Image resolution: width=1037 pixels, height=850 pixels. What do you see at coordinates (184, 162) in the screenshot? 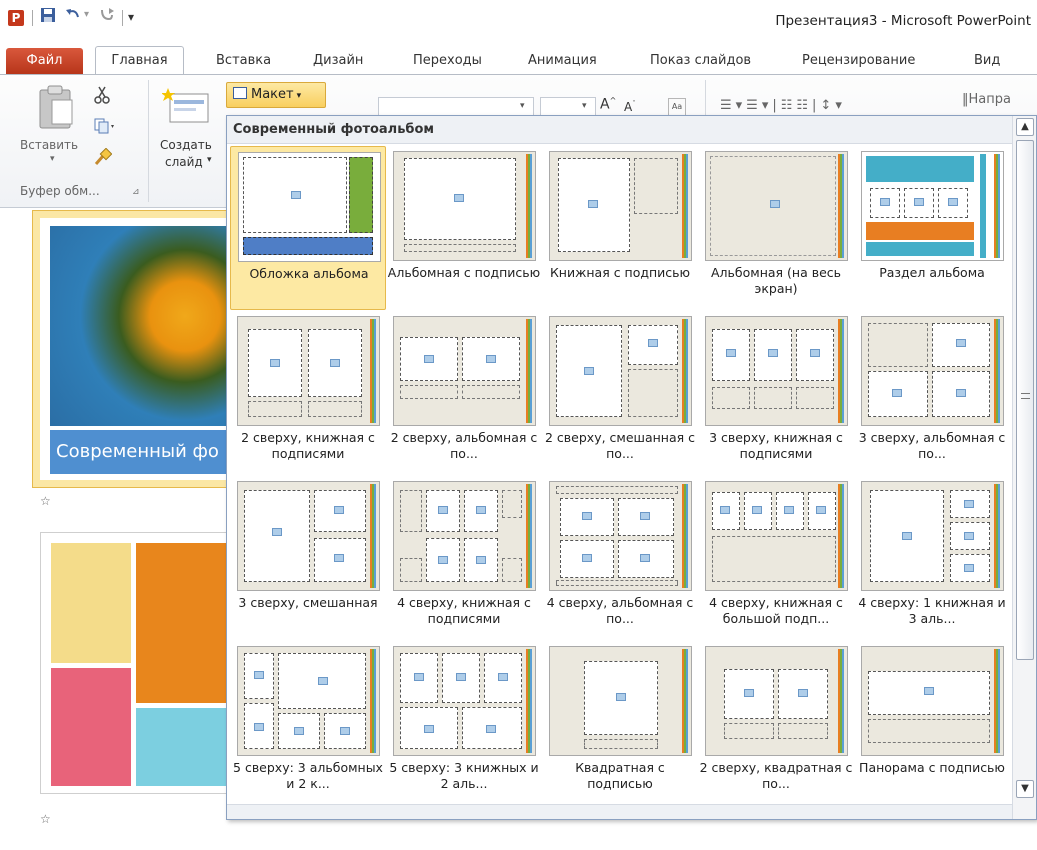
I see `new-slide-dropdown: слайд` at bounding box center [184, 162].